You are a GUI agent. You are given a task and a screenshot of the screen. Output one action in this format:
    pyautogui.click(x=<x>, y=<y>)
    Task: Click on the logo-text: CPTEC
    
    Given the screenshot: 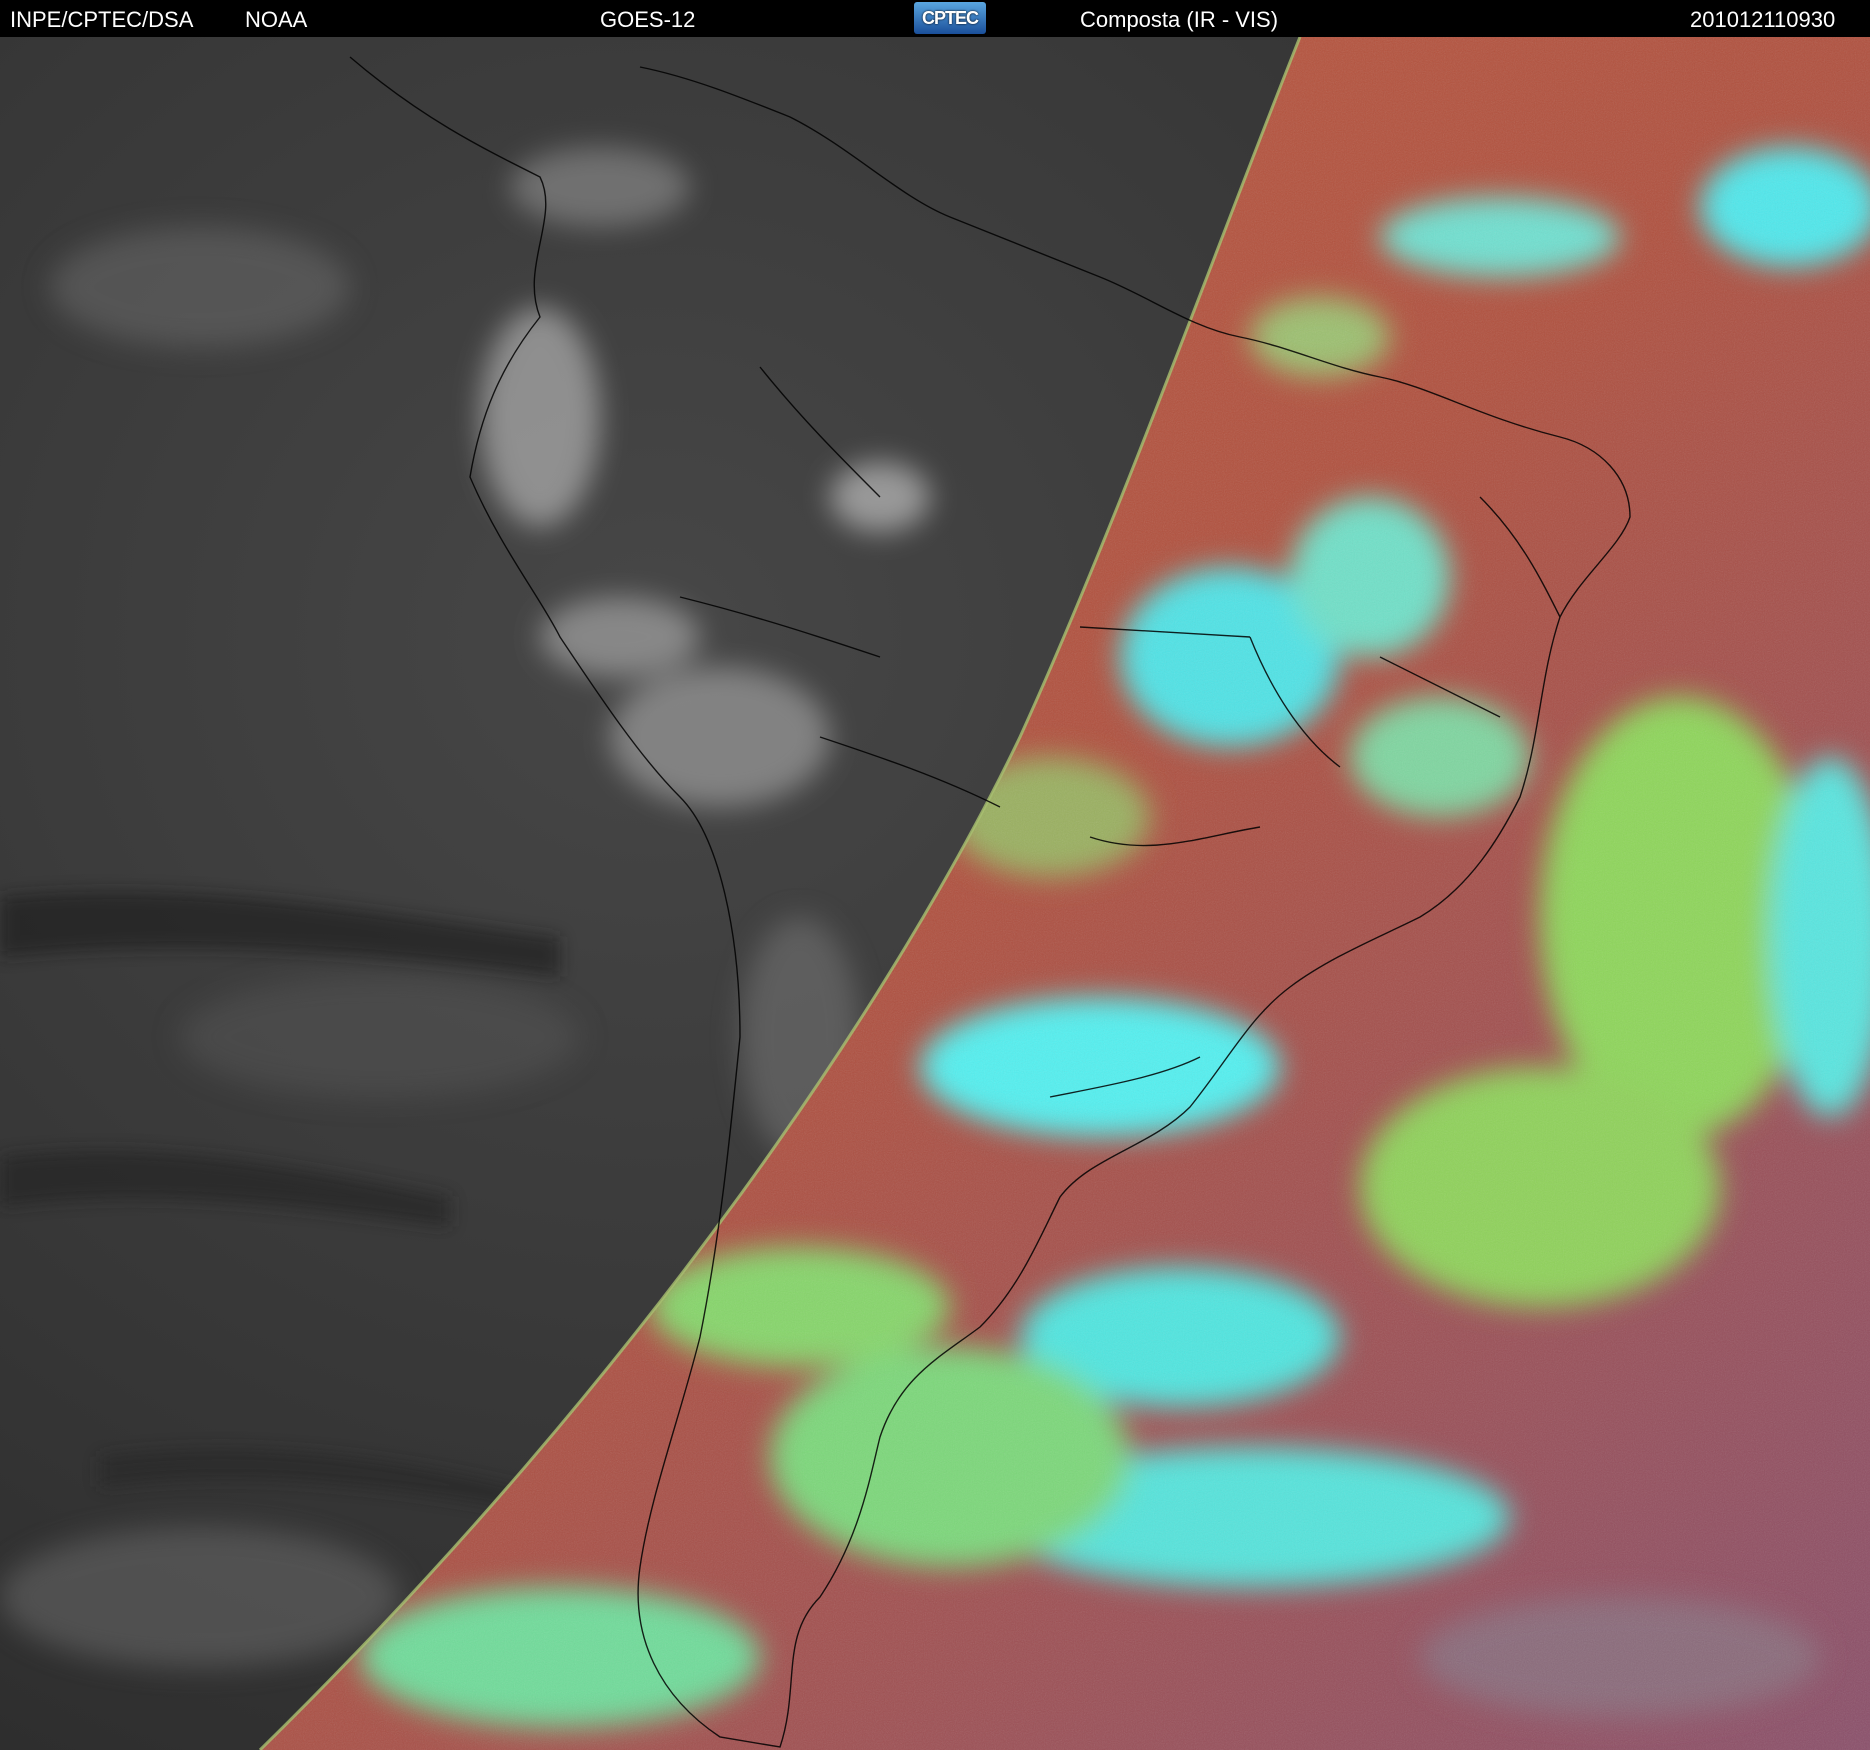 What is the action you would take?
    pyautogui.click(x=950, y=17)
    